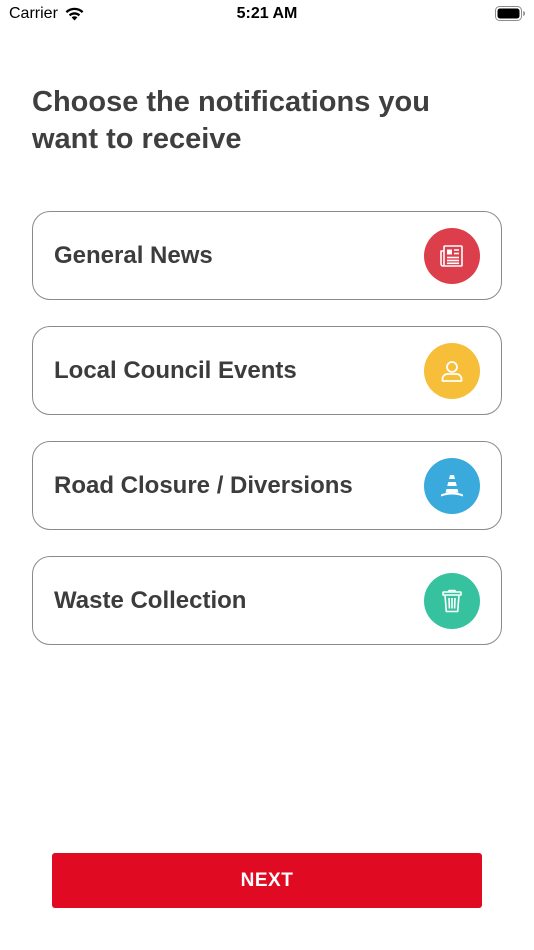  Describe the element at coordinates (510, 13) in the screenshot. I see `battery-icon` at that location.